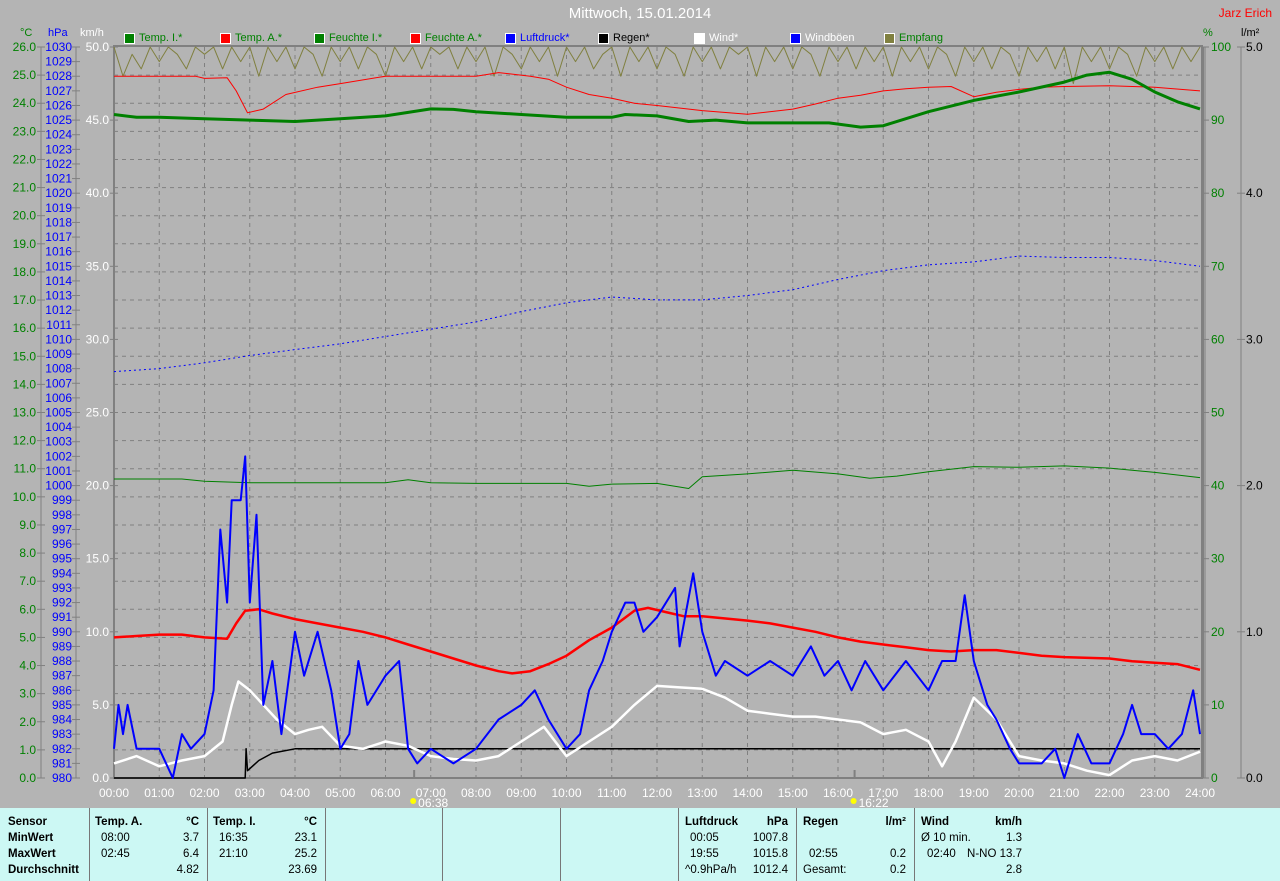 The image size is (1280, 881). I want to click on legend-label: Regen*, so click(631, 38).